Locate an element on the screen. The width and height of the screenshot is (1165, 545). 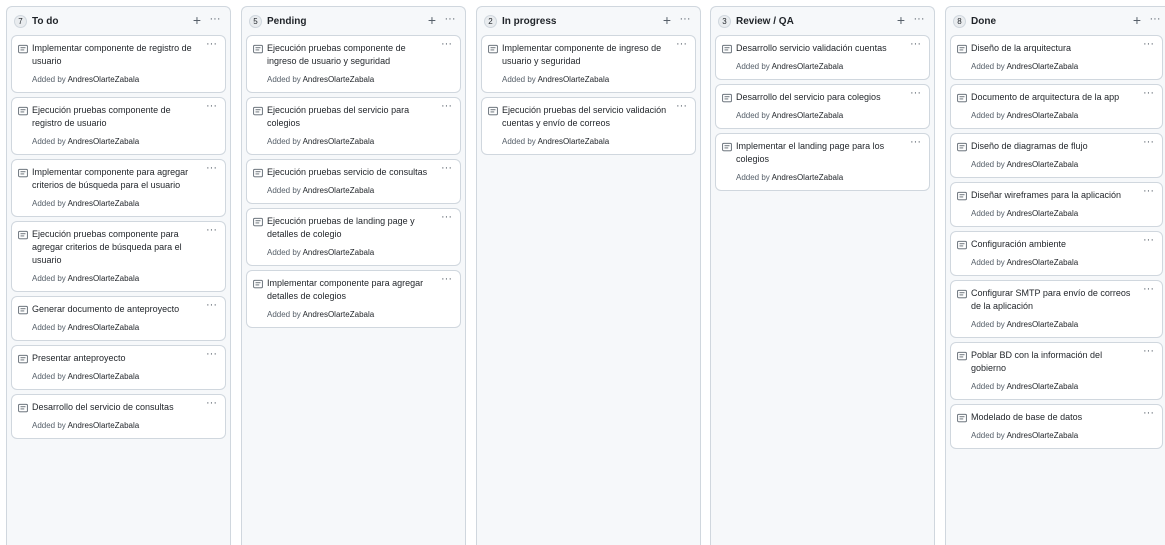
card-title: Ejecución pruebas servicio de consultas is located at coordinates (350, 172).